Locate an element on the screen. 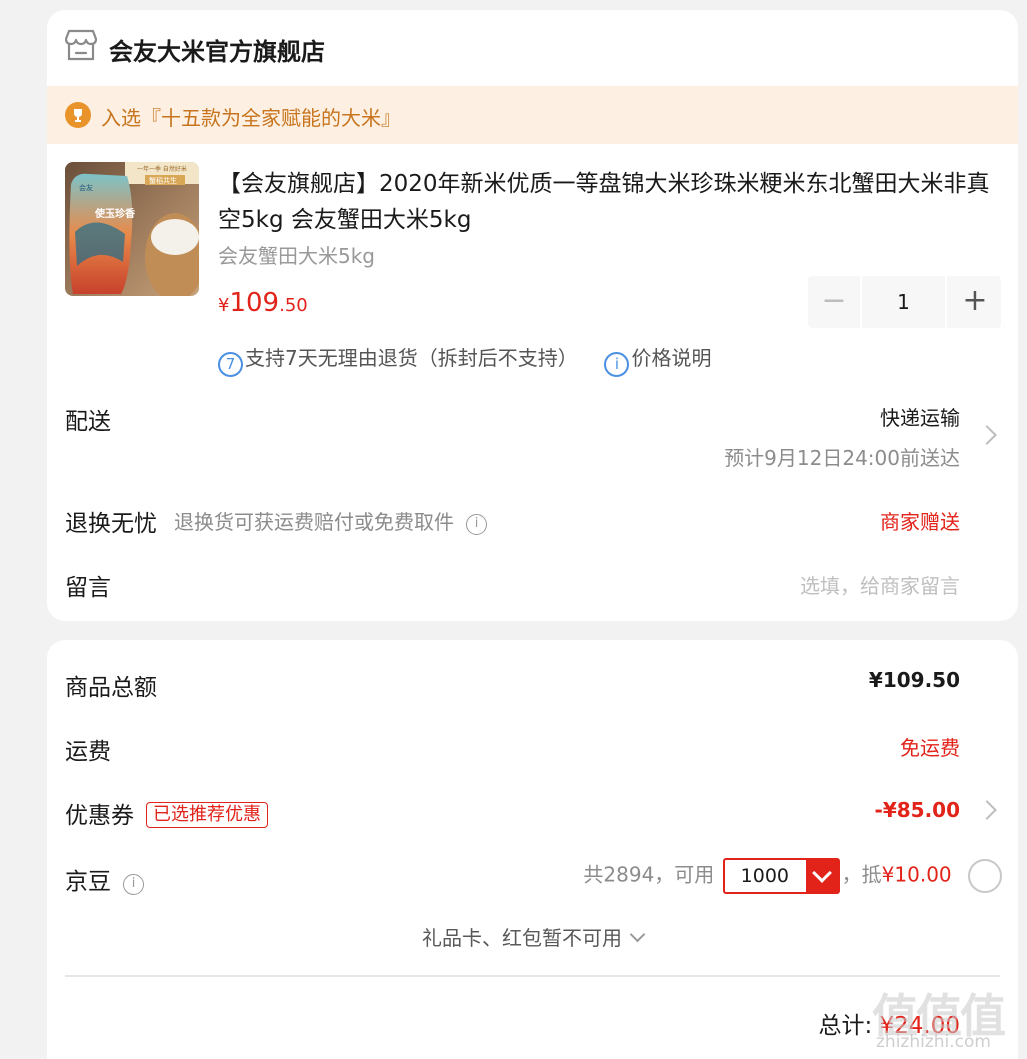 The height and width of the screenshot is (1059, 1027). goods-total-value: ¥109.50 is located at coordinates (914, 680).